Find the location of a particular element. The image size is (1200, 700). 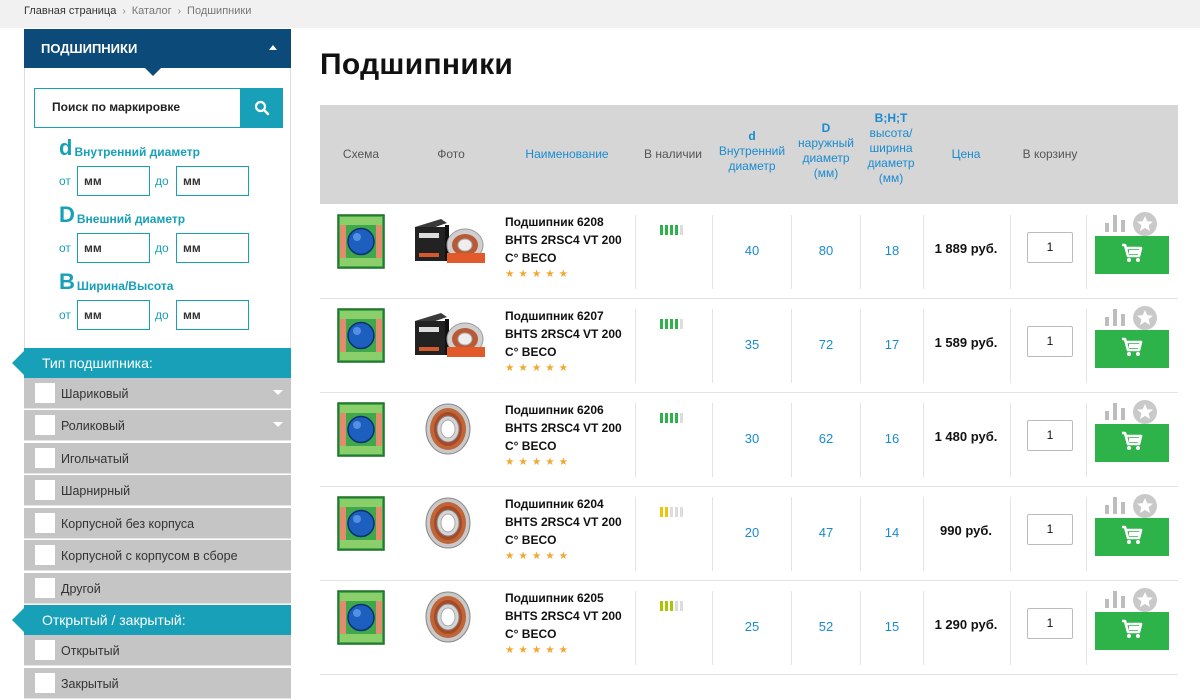

closed-option: Закрытый is located at coordinates (157, 683).